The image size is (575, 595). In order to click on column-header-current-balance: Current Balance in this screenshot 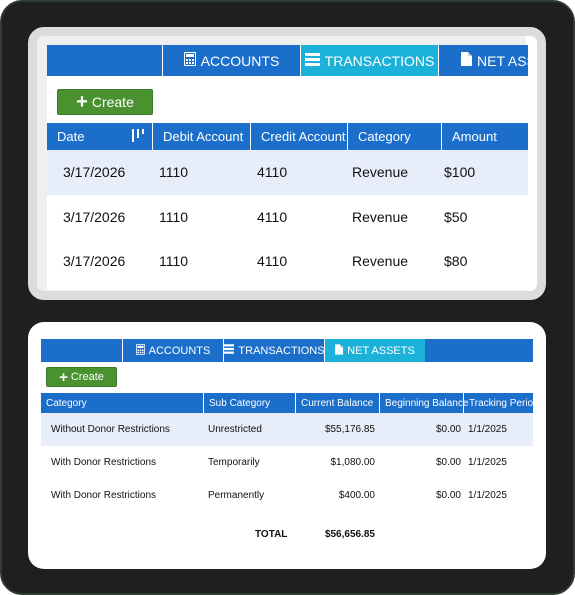, I will do `click(338, 403)`.